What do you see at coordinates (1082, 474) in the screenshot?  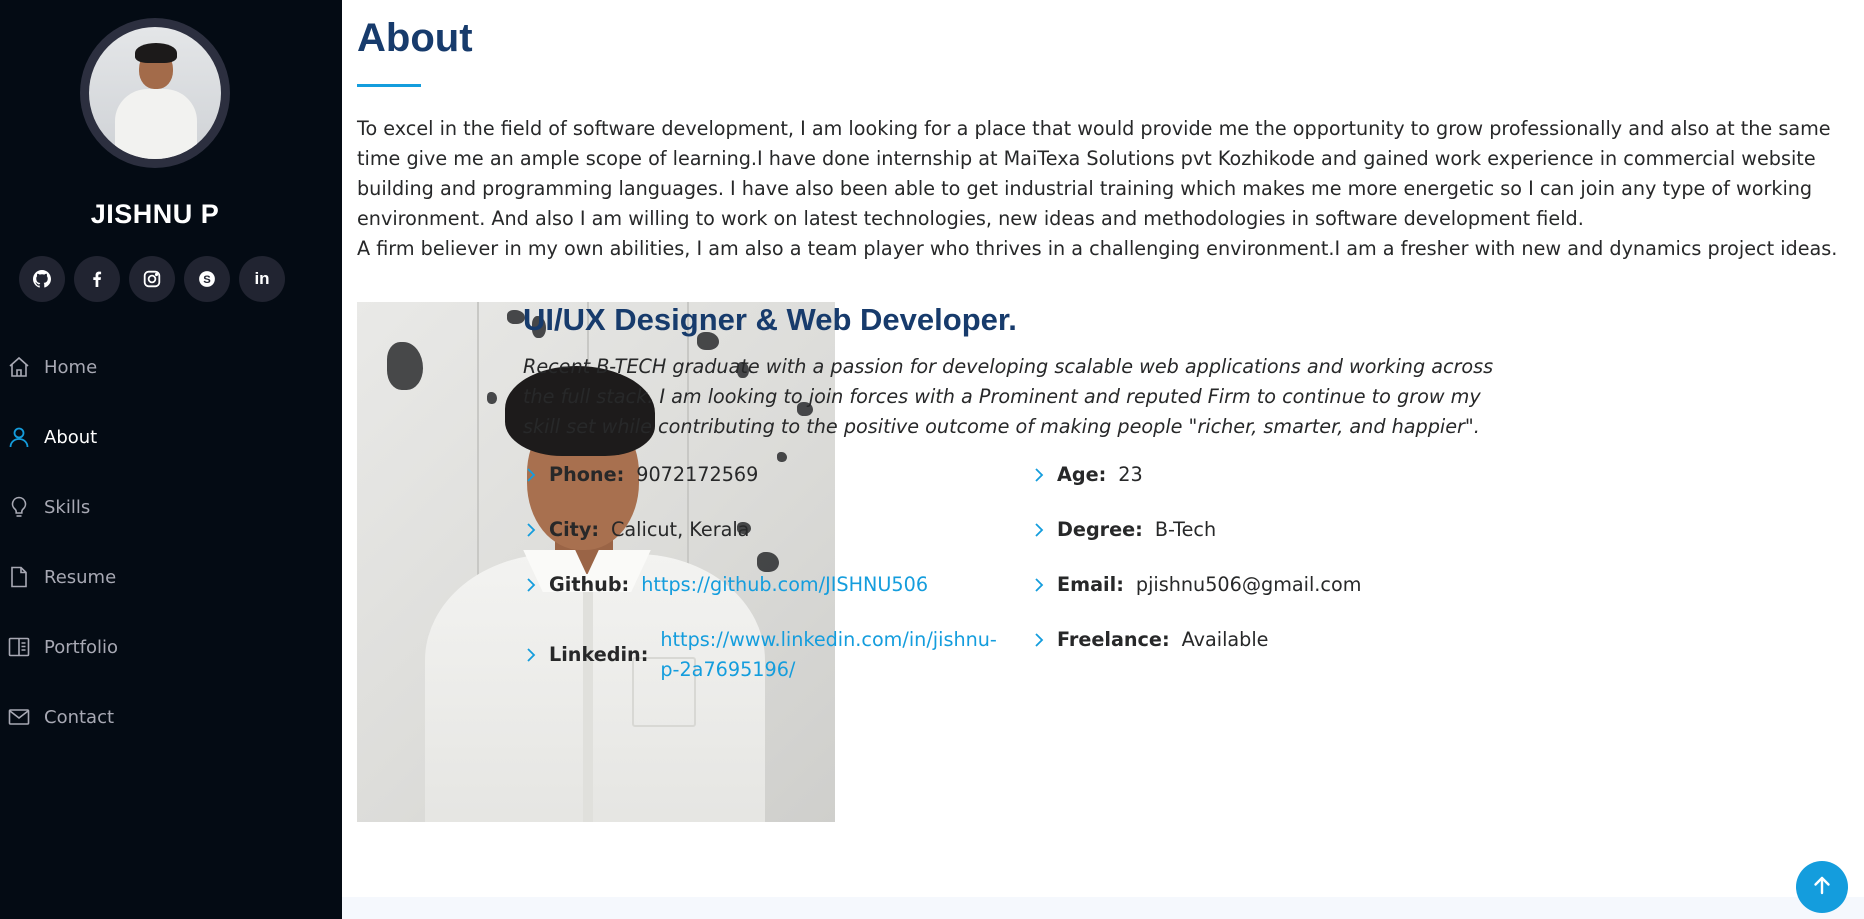 I see `info-label: Age:` at bounding box center [1082, 474].